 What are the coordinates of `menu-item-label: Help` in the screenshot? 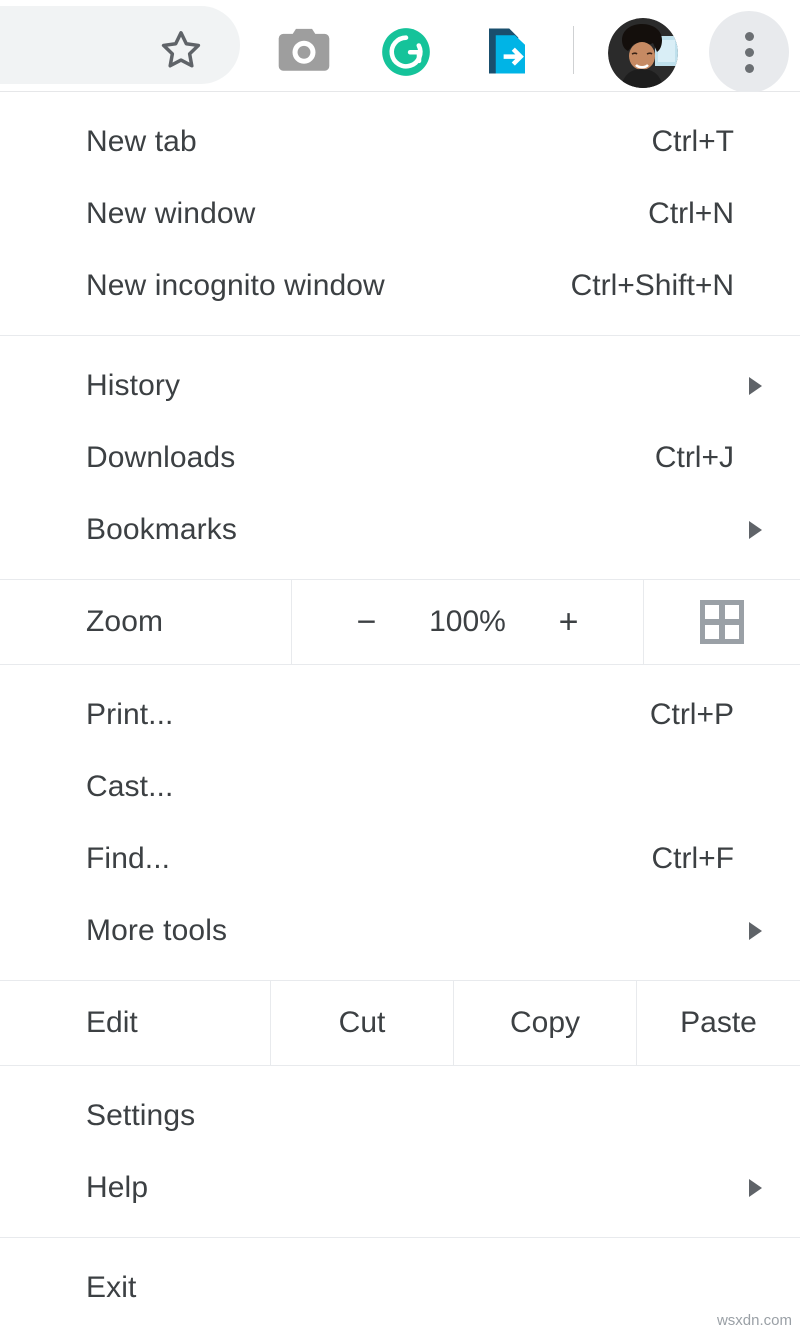 It's located at (117, 1187).